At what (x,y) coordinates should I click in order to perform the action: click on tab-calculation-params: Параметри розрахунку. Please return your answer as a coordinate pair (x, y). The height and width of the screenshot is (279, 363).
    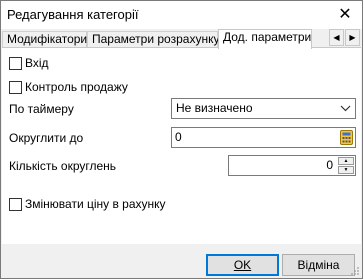
    Looking at the image, I should click on (153, 39).